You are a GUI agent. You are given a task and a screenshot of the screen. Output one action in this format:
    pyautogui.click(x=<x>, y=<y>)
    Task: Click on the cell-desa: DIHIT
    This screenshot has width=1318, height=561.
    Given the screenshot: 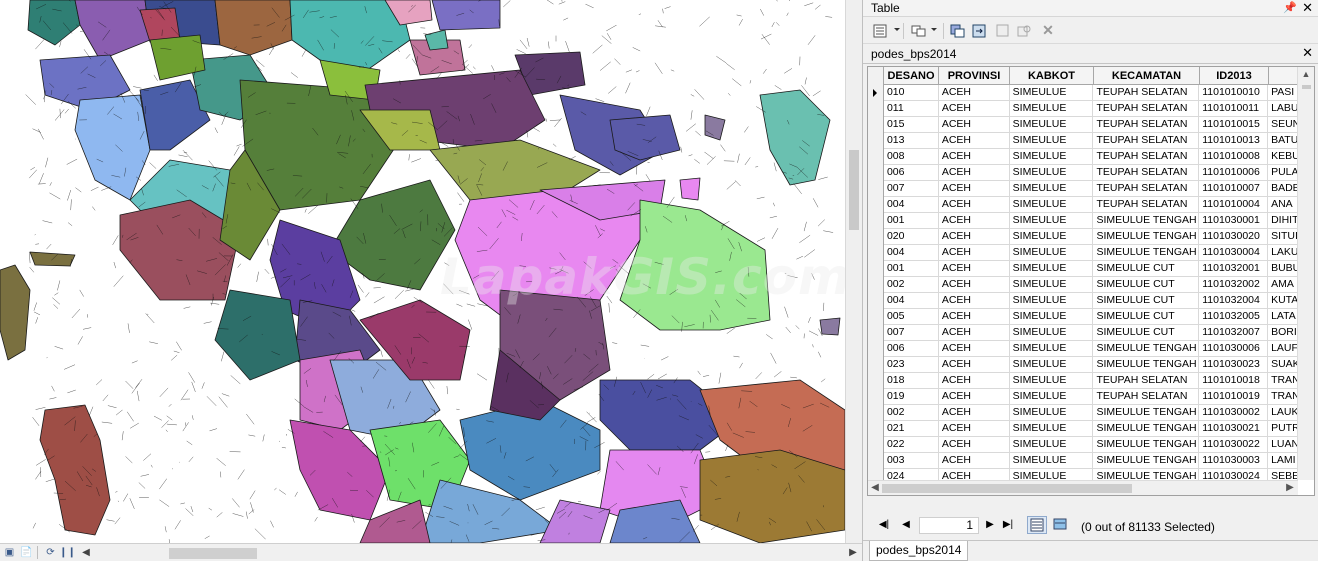 What is the action you would take?
    pyautogui.click(x=1283, y=221)
    